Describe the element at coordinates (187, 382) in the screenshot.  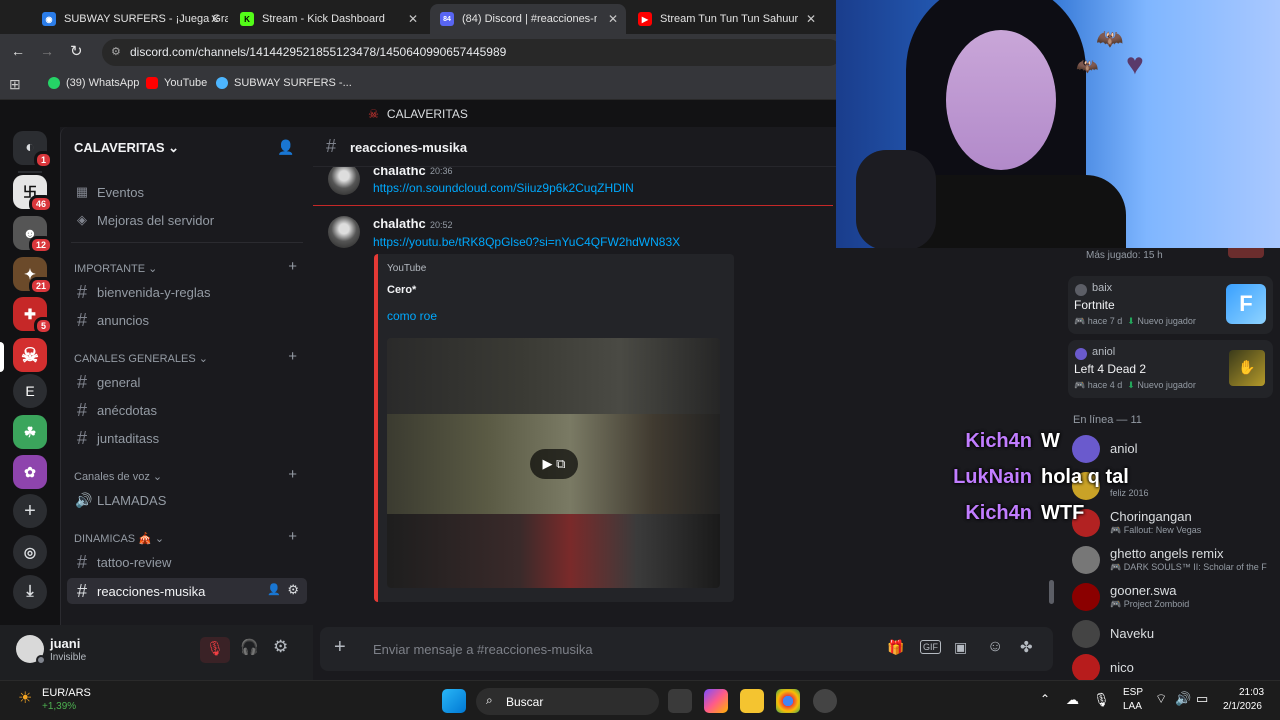
I see `channel-general: # general` at that location.